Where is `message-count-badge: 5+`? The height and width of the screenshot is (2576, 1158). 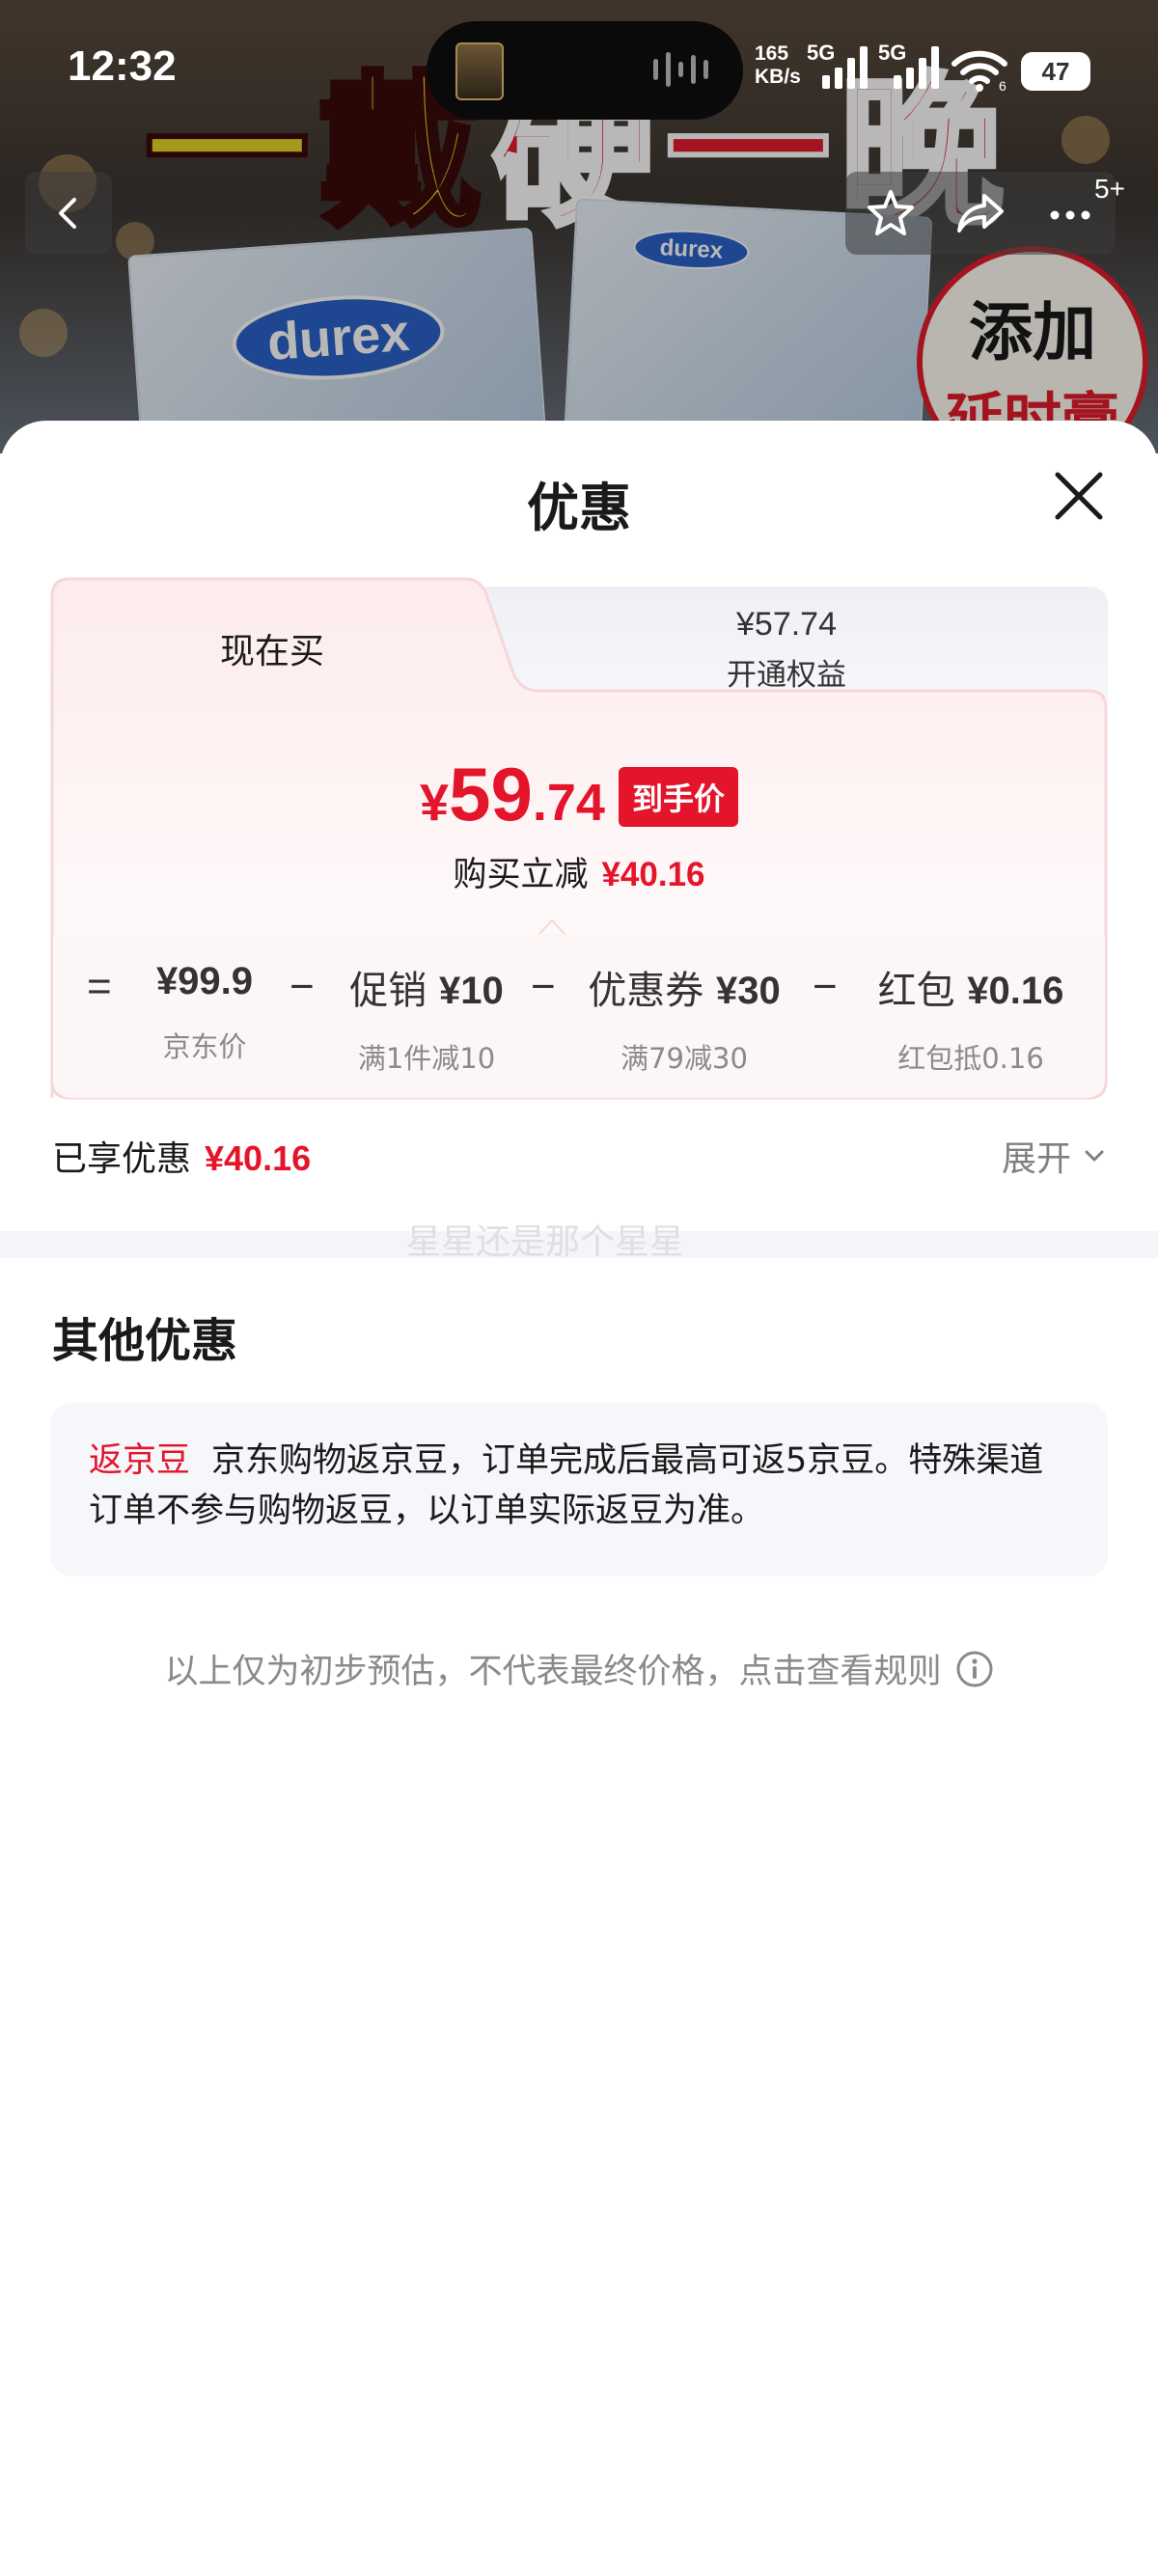 message-count-badge: 5+ is located at coordinates (1109, 189).